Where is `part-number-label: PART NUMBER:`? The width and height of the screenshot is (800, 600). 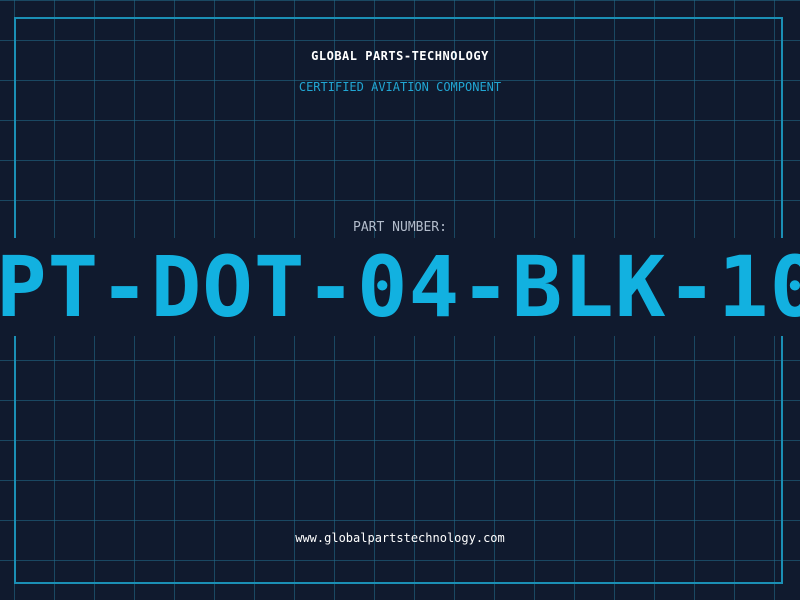
part-number-label: PART NUMBER: is located at coordinates (400, 227).